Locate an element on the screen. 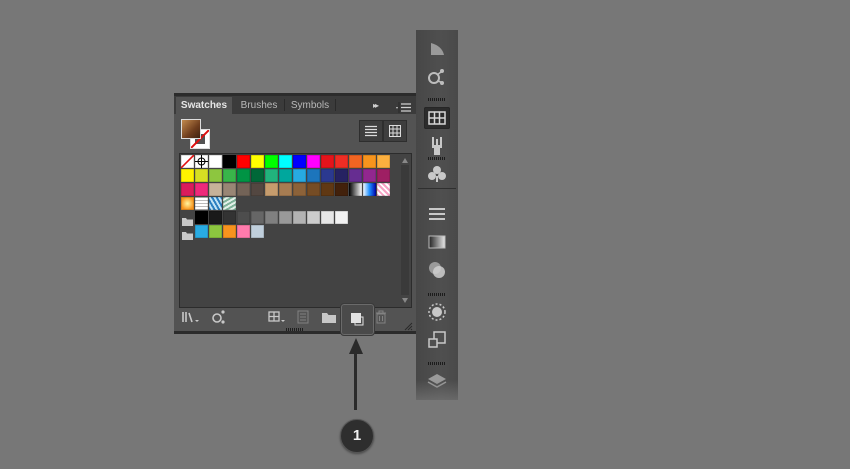 The image size is (850, 469). tab-swatches: Swatches is located at coordinates (204, 105).